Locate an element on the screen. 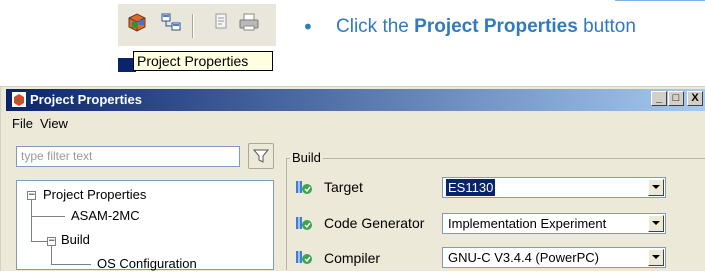 This screenshot has height=273, width=705. tree-expander-project-properties: − is located at coordinates (31, 195).